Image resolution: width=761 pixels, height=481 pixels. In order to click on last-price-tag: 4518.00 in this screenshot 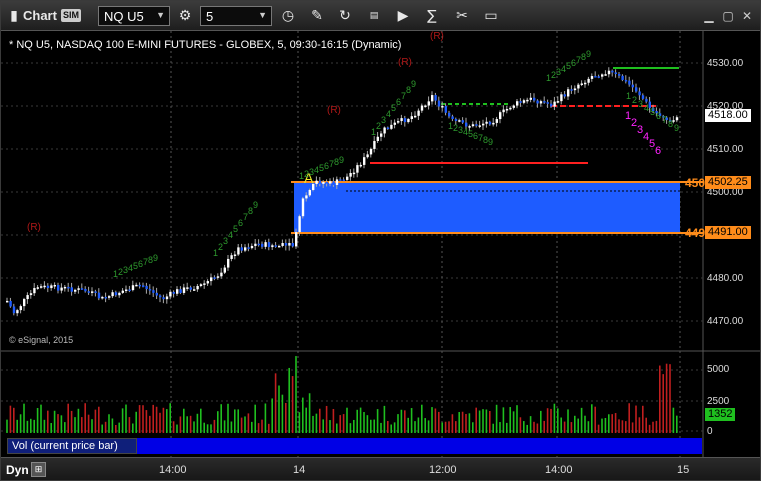, I will do `click(728, 115)`.